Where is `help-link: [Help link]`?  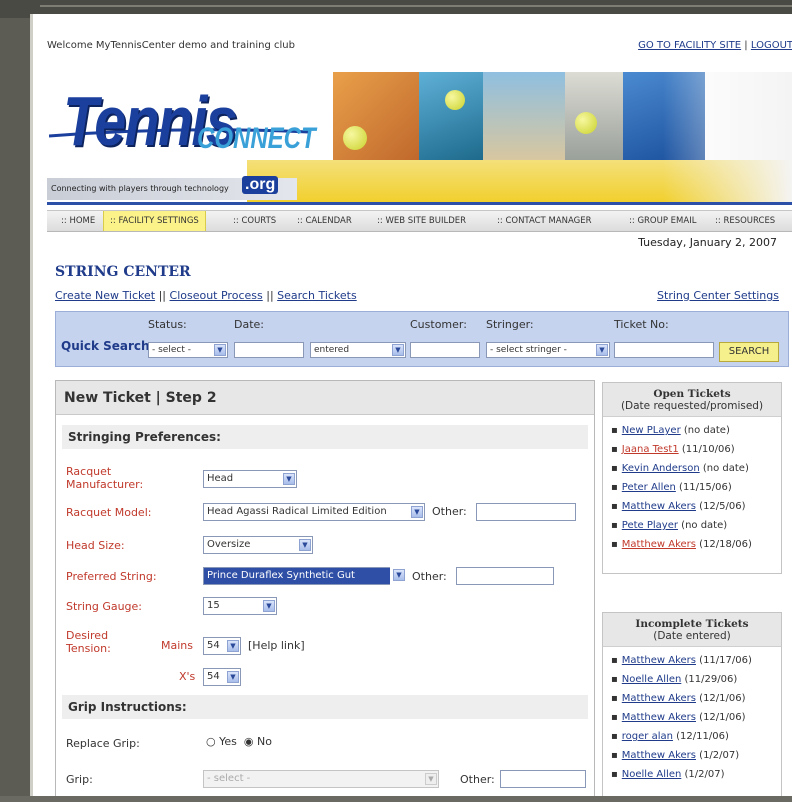
help-link: [Help link] is located at coordinates (276, 645).